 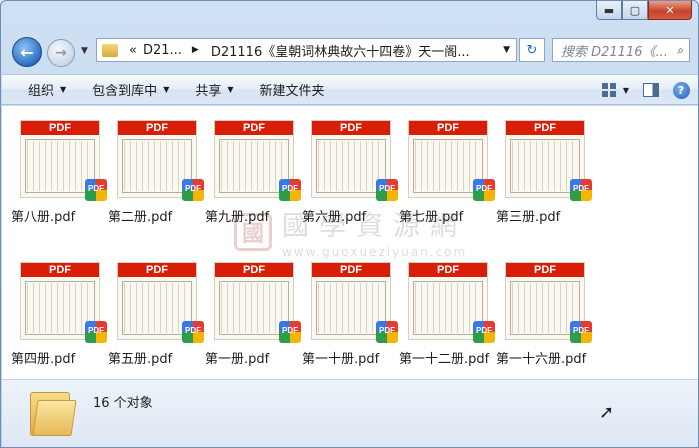 What do you see at coordinates (237, 359) in the screenshot?
I see `file-name: 第一册.pdf` at bounding box center [237, 359].